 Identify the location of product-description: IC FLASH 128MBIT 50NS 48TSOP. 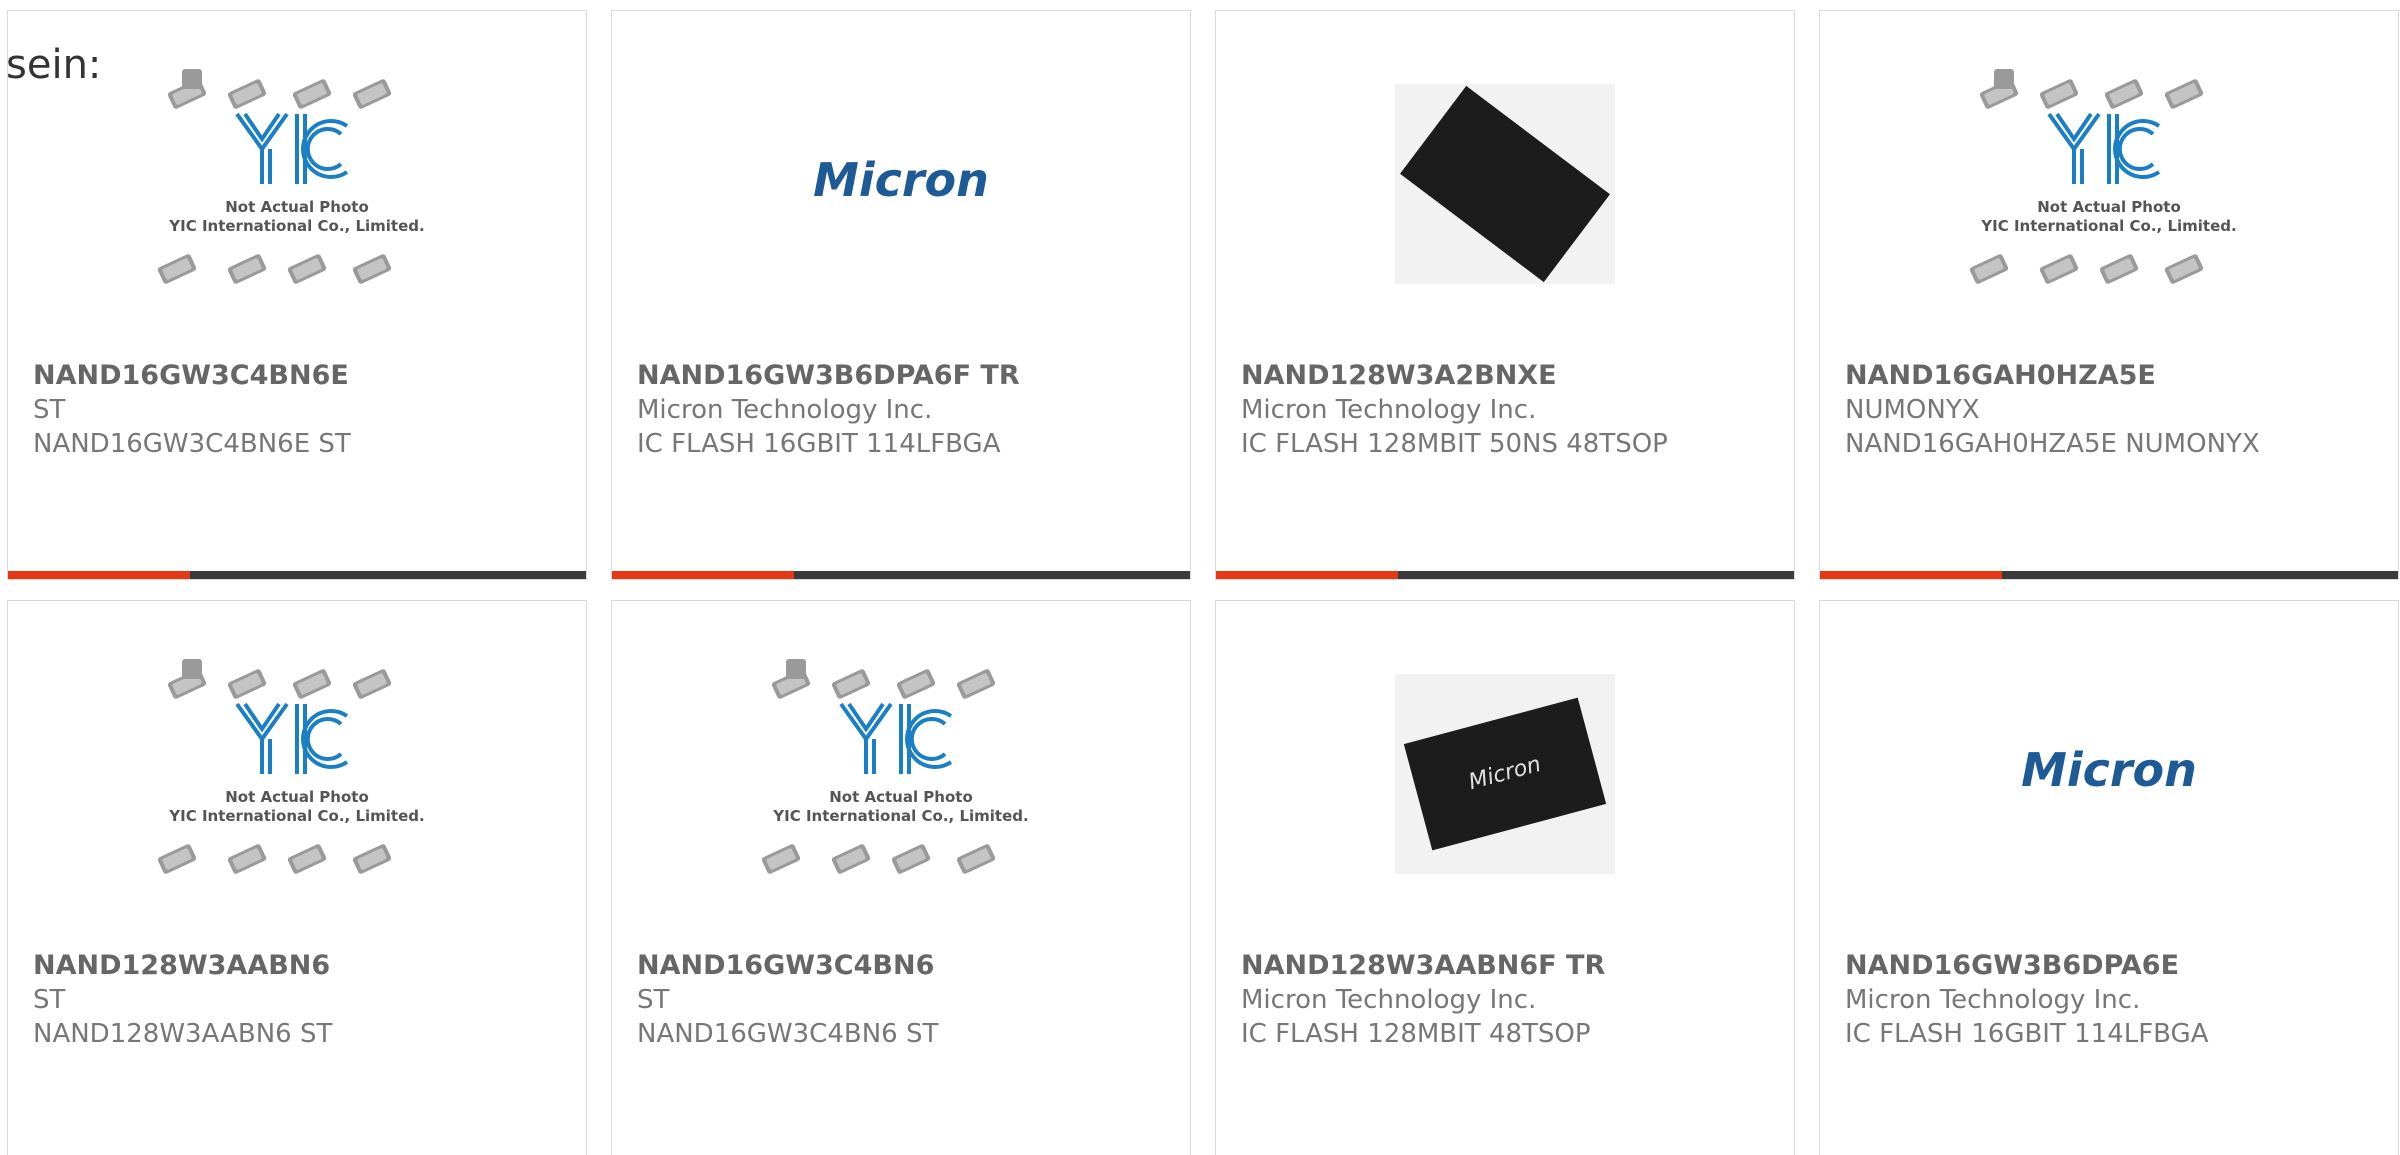
(1454, 444).